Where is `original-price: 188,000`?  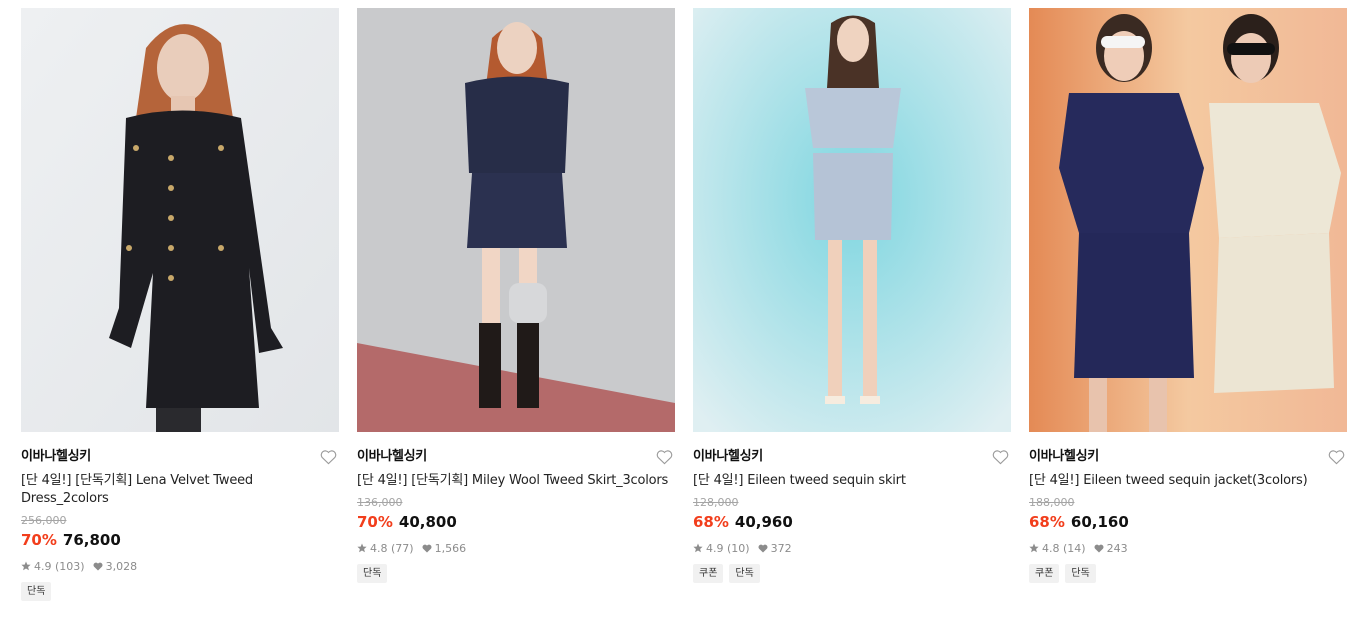
original-price: 188,000 is located at coordinates (1052, 502).